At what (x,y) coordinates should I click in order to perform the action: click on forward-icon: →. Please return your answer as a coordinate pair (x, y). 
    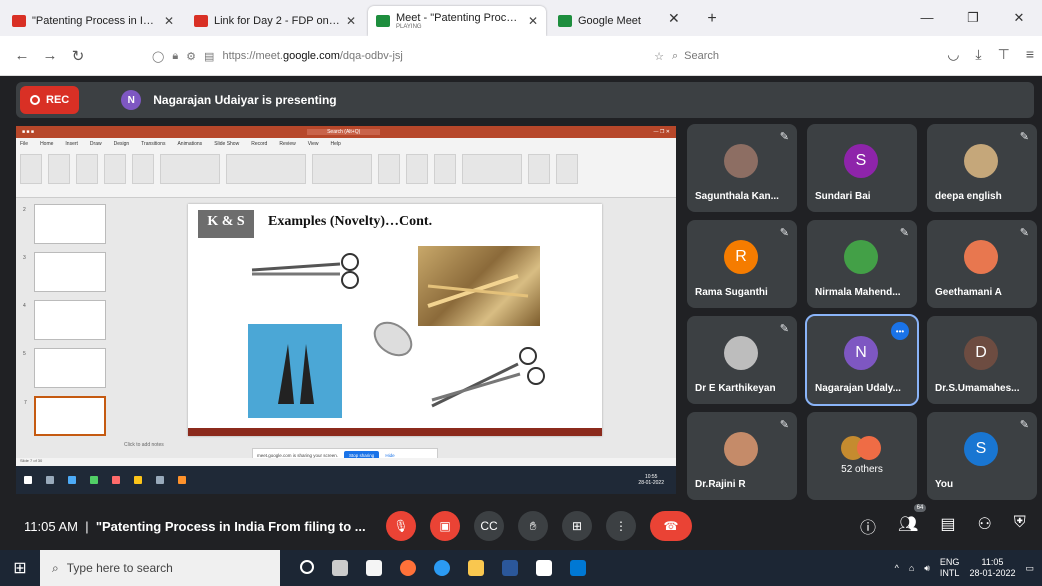
    Looking at the image, I should click on (50, 55).